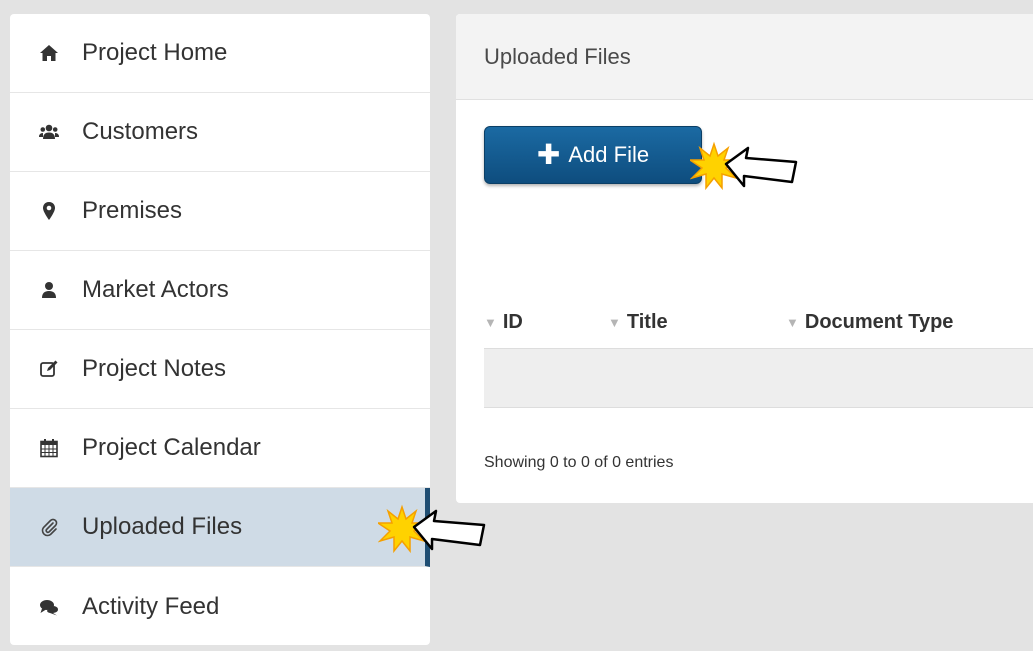 The width and height of the screenshot is (1033, 651). Describe the element at coordinates (758, 378) in the screenshot. I see `empty-table-row` at that location.